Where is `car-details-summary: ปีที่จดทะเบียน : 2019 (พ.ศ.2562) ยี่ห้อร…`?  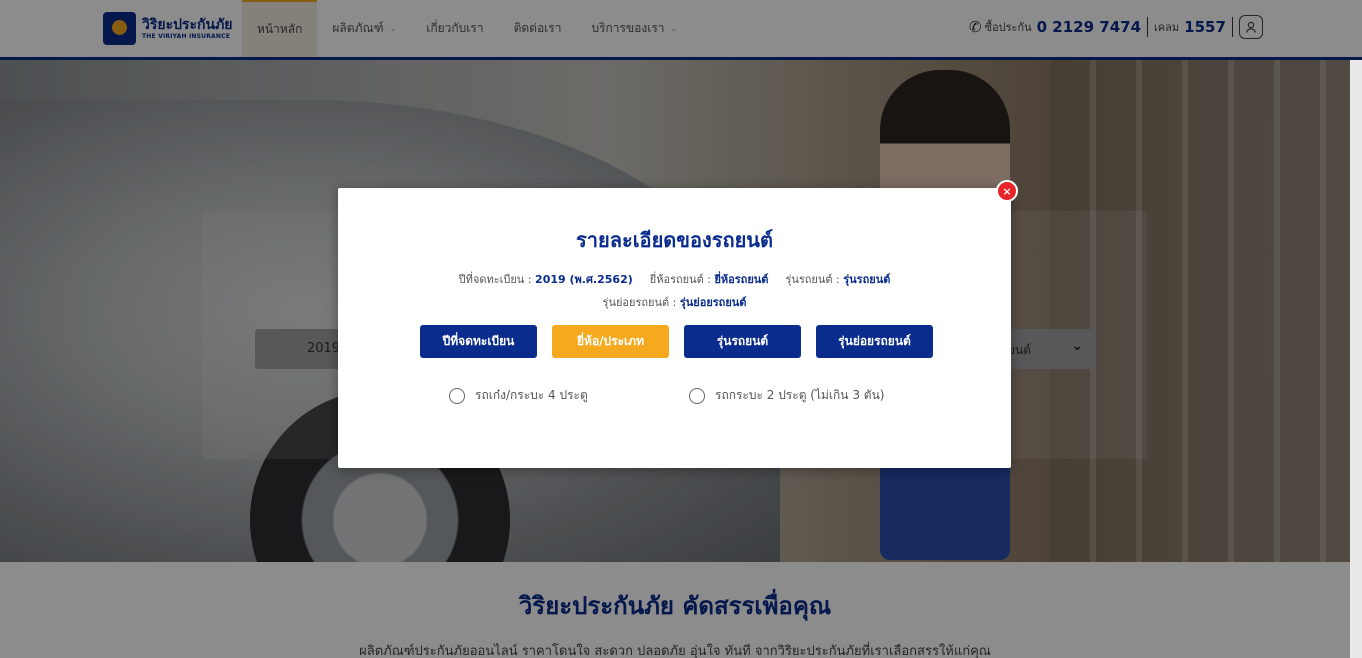
car-details-summary: ปีที่จดทะเบียน : 2019 (พ.ศ.2562) ยี่ห้อร… is located at coordinates (674, 279).